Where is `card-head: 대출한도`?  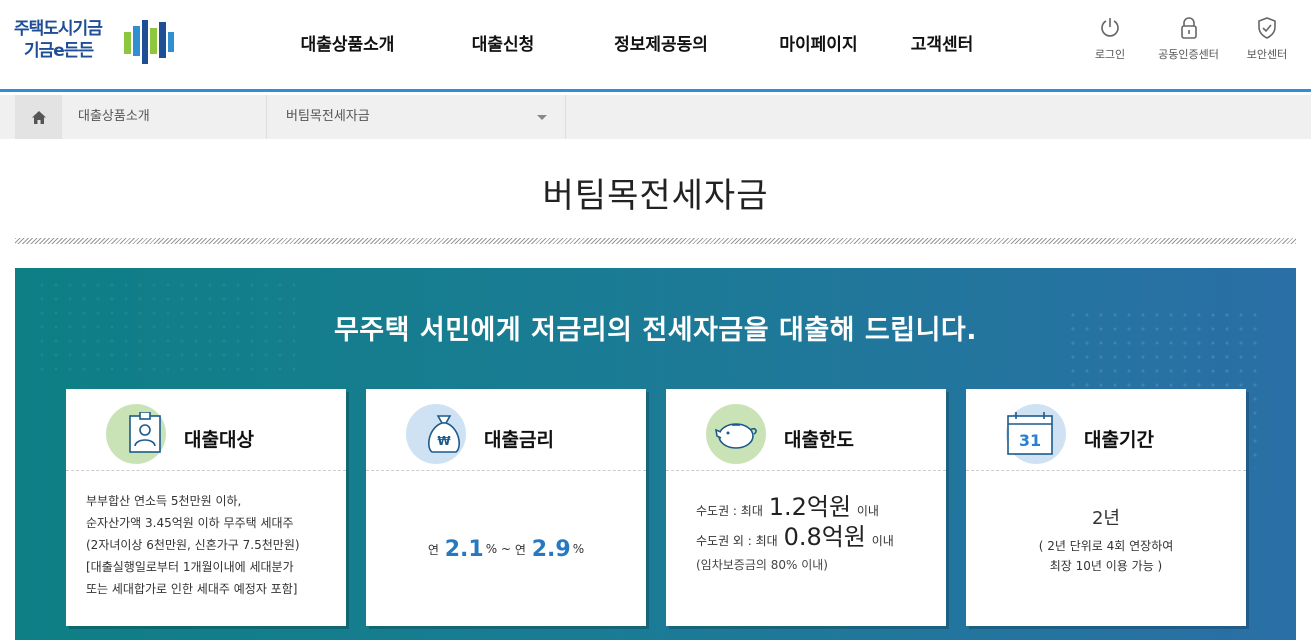
card-head: 대출한도 is located at coordinates (806, 430).